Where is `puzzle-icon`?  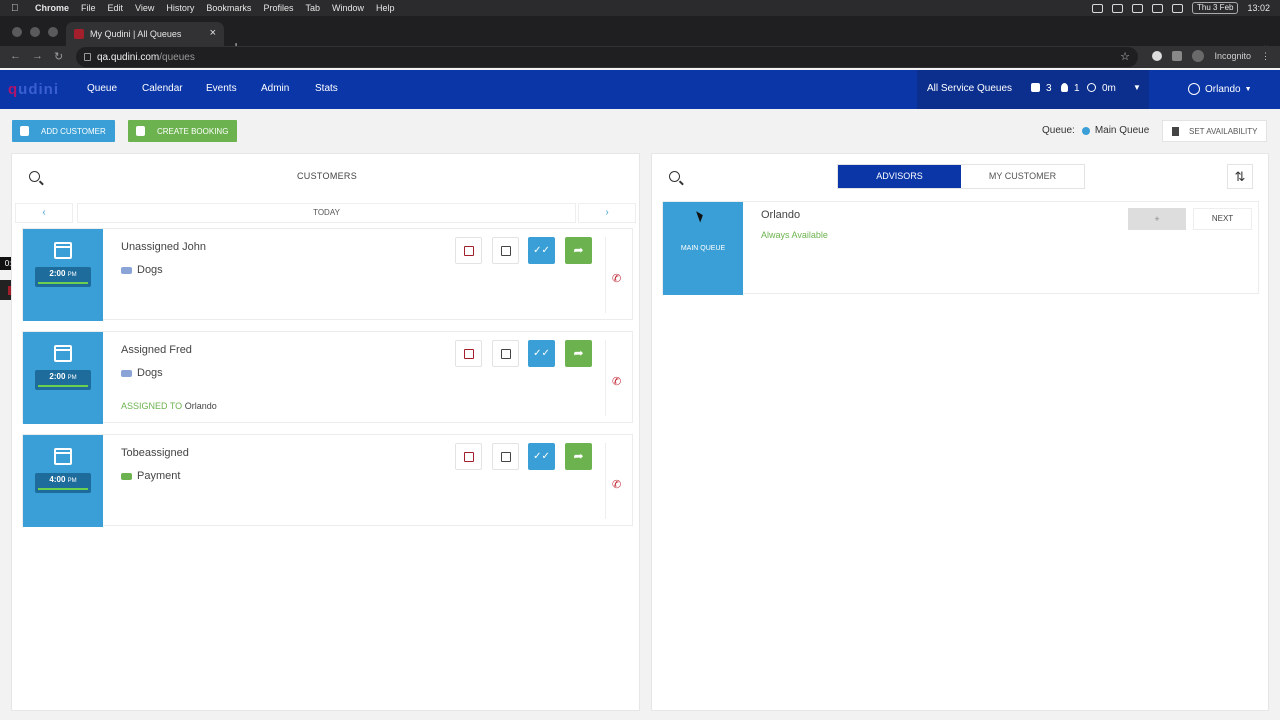 puzzle-icon is located at coordinates (1177, 56).